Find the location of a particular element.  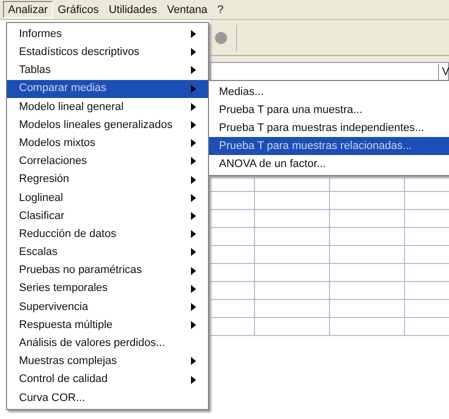

menu-item: Modelos mixtos is located at coordinates (107, 143).